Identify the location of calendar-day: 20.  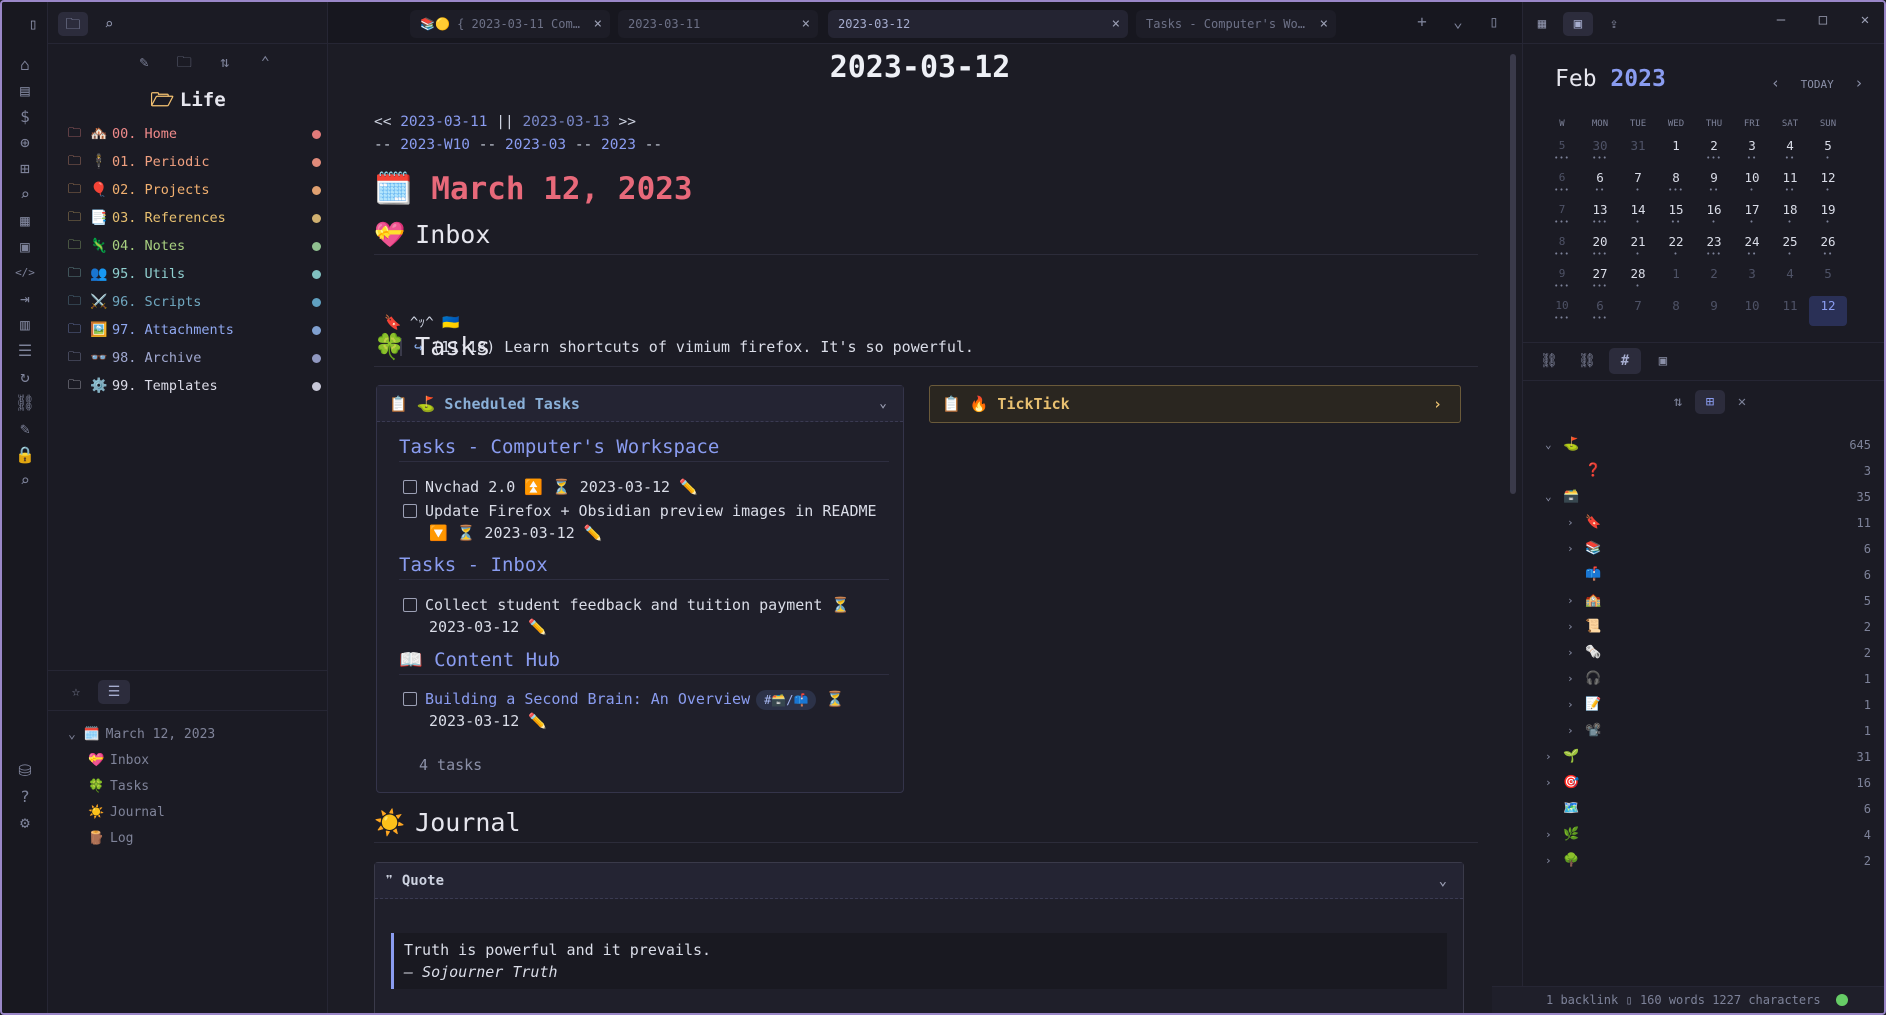
(1600, 242).